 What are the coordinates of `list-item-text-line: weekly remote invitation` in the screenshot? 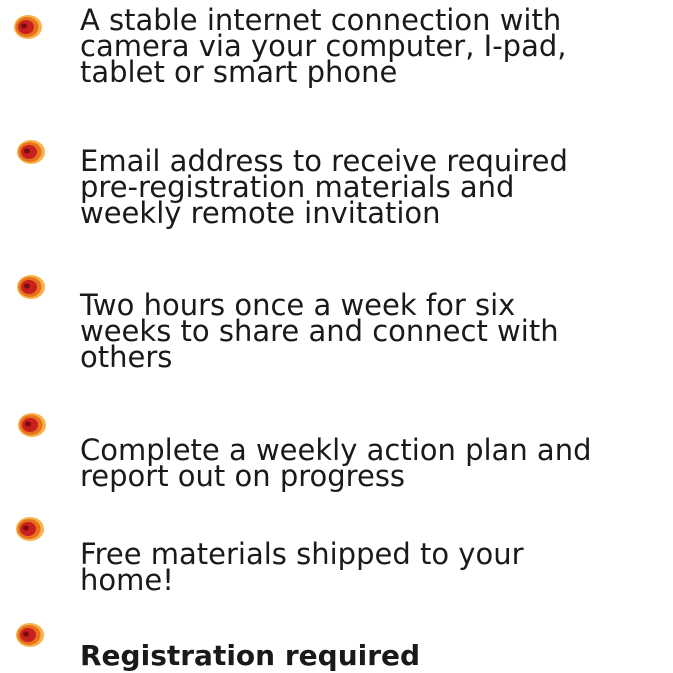 It's located at (260, 213).